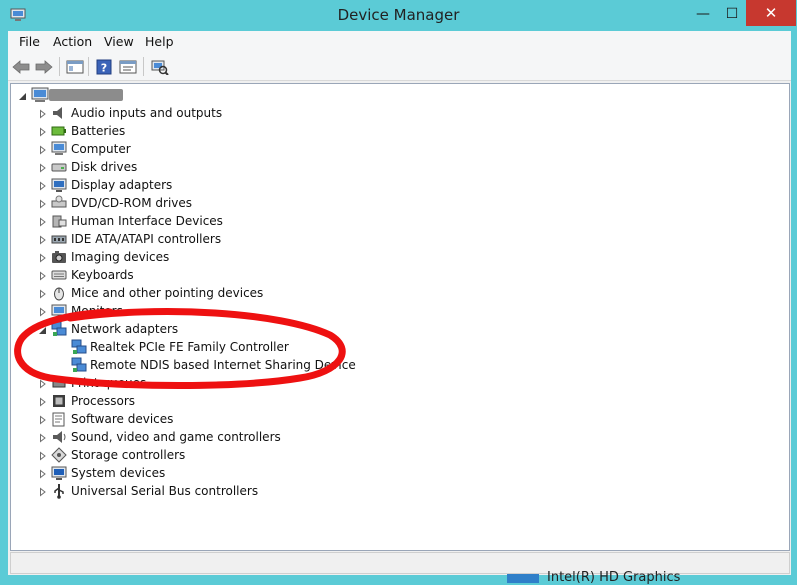 The width and height of the screenshot is (797, 585). What do you see at coordinates (72, 41) in the screenshot?
I see `menu-action: Action` at bounding box center [72, 41].